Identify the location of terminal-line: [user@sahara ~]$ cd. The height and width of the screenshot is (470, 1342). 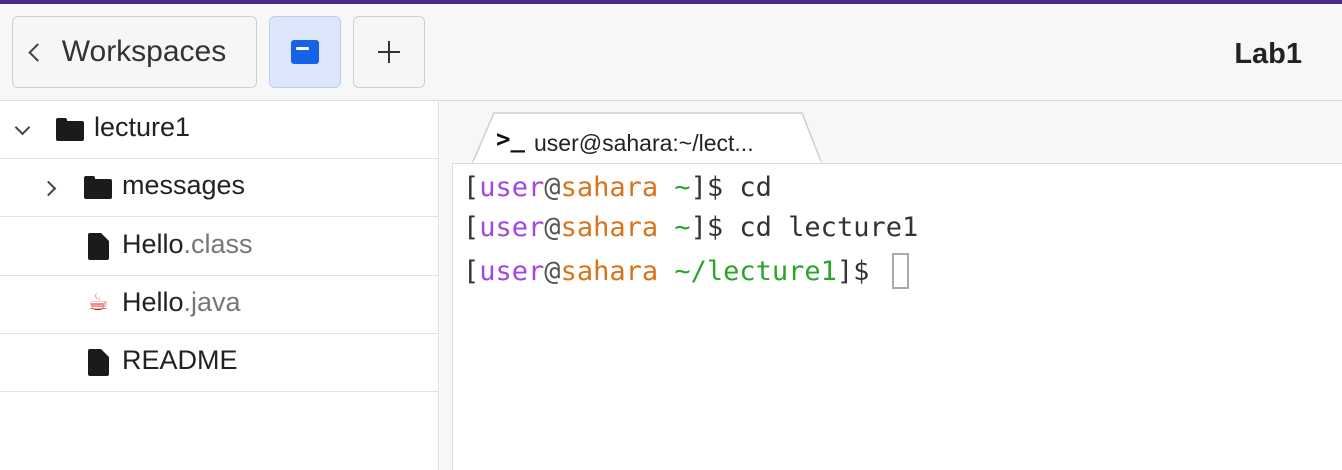
(617, 187).